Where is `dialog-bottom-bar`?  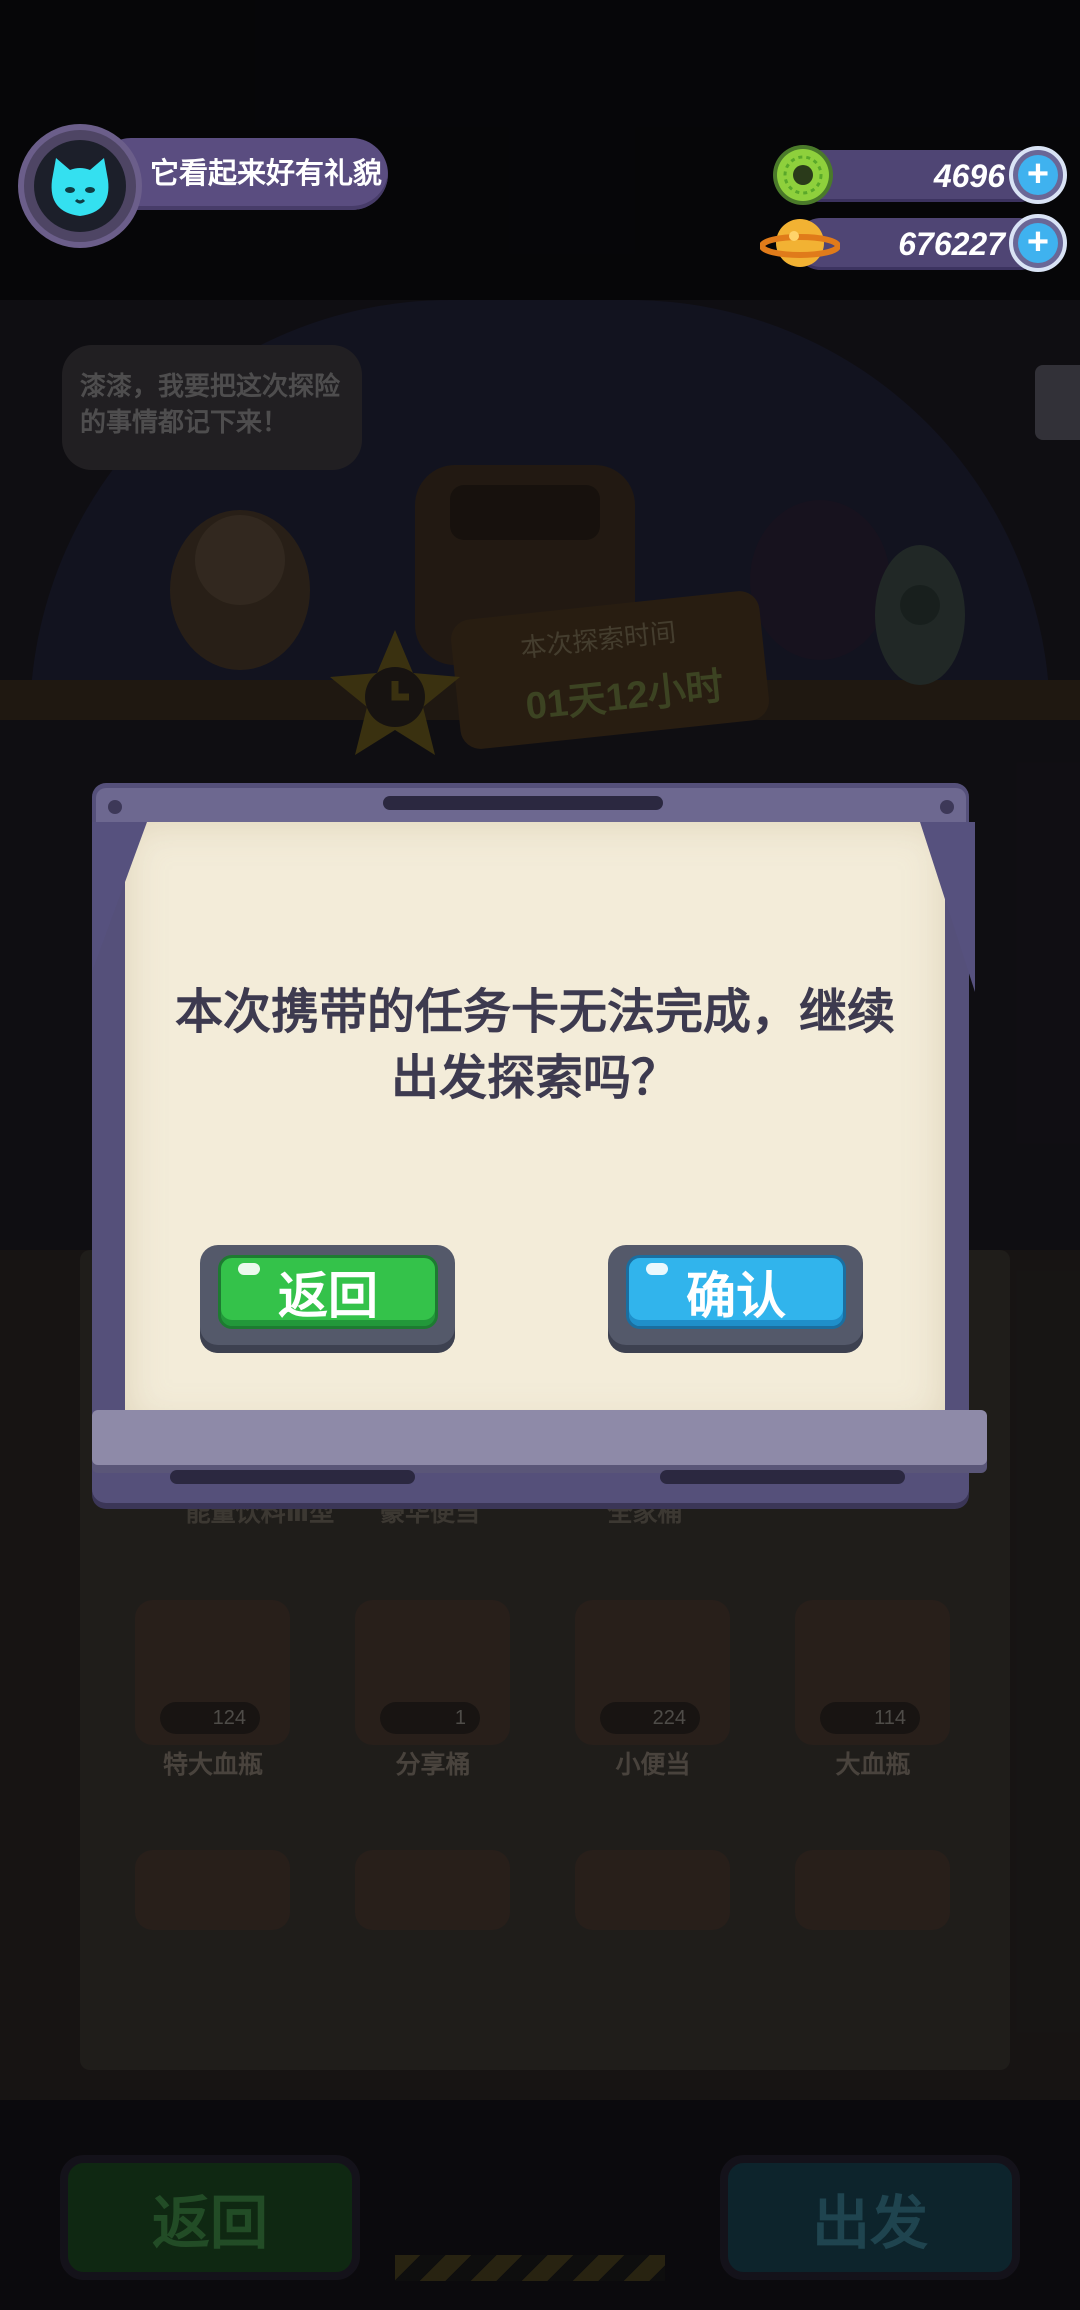 dialog-bottom-bar is located at coordinates (539, 1437).